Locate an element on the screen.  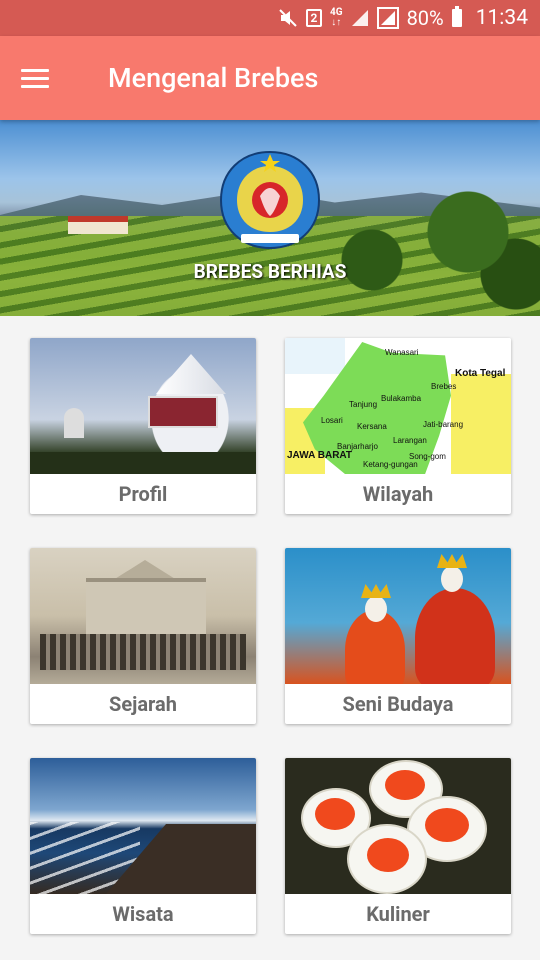
app-bar: Mengenal Brebes is located at coordinates (270, 78).